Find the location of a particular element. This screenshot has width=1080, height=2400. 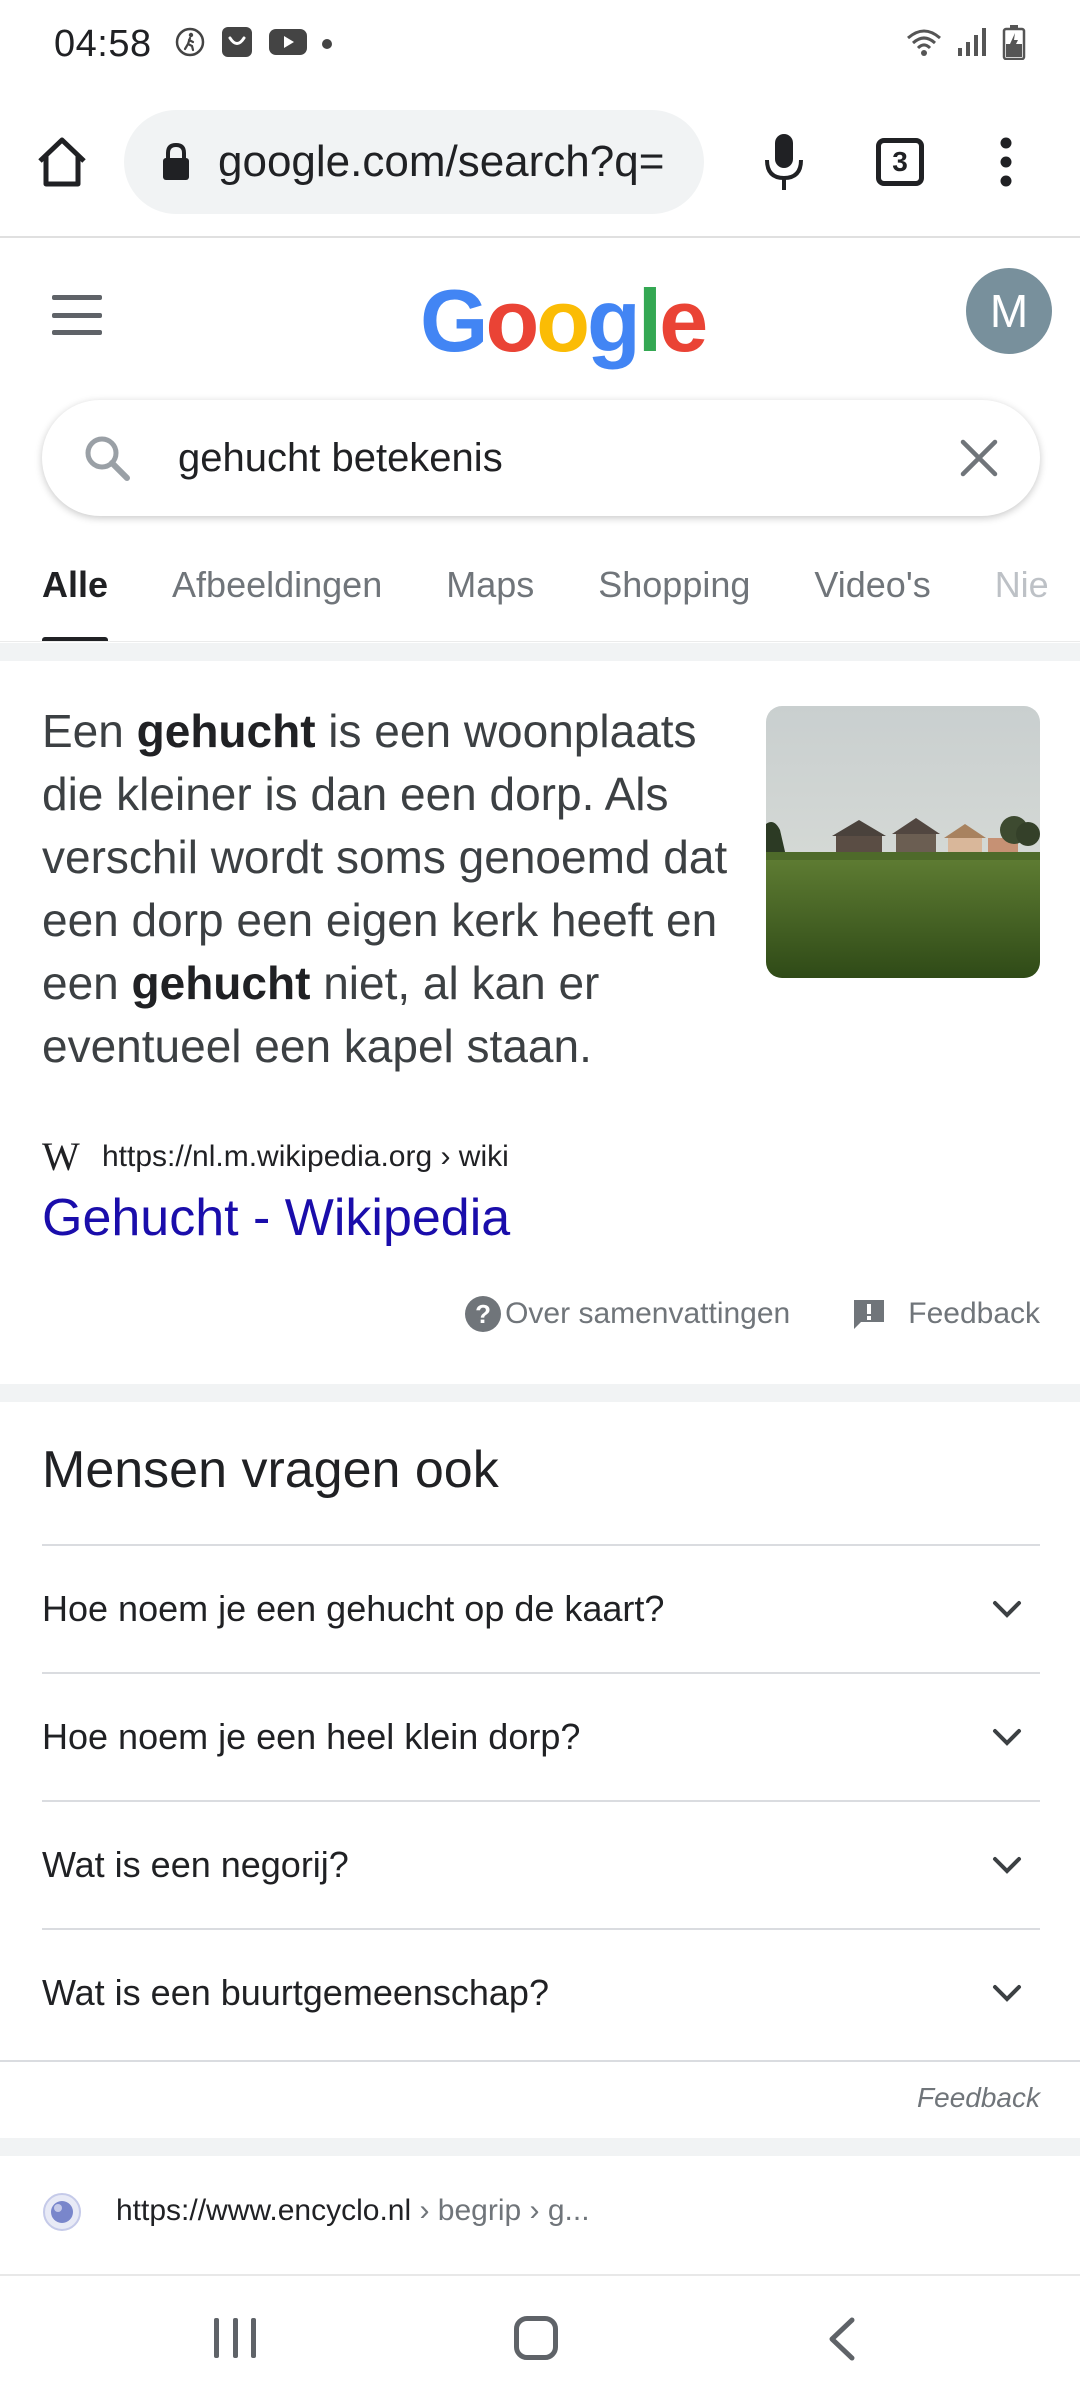

logo-letter: G is located at coordinates (454, 320).